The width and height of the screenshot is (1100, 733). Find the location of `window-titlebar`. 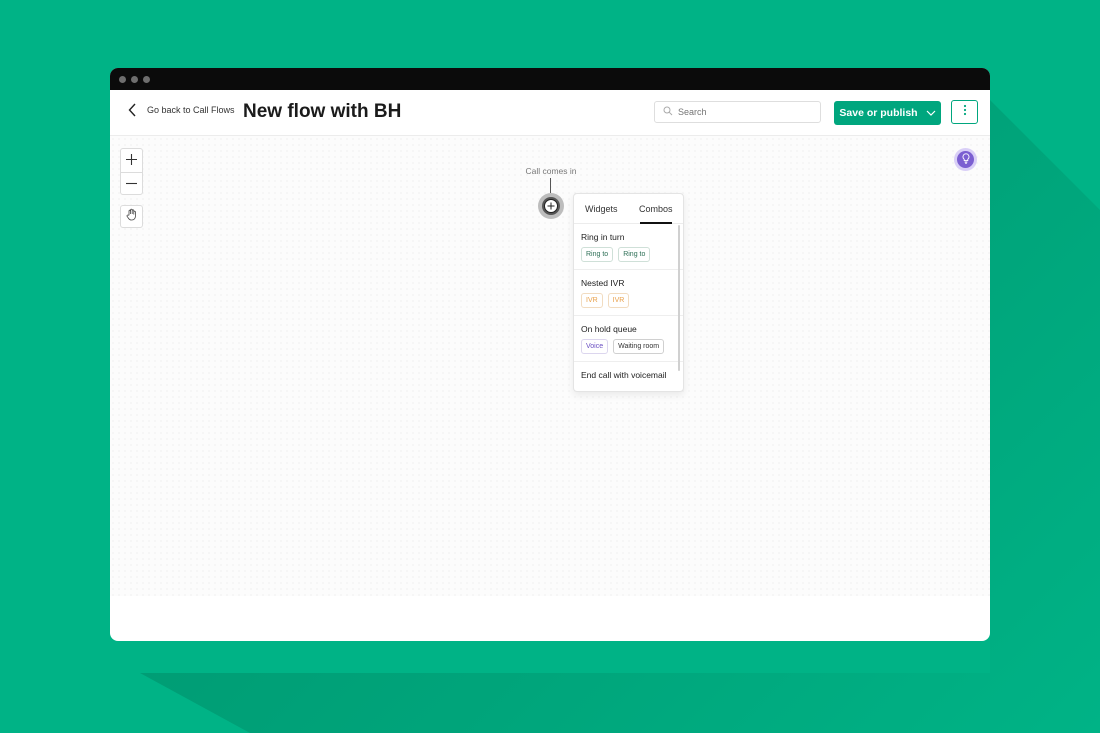

window-titlebar is located at coordinates (550, 79).